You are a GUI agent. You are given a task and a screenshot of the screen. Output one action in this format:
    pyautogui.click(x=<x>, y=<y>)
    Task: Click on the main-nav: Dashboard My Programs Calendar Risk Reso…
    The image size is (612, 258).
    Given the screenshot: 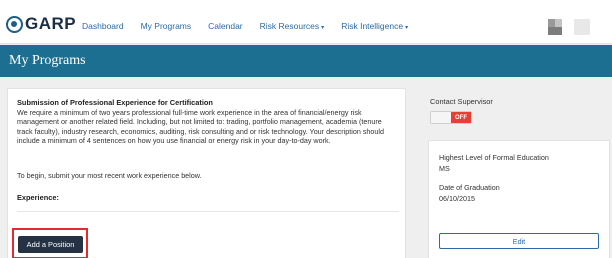 What is the action you would take?
    pyautogui.click(x=253, y=26)
    